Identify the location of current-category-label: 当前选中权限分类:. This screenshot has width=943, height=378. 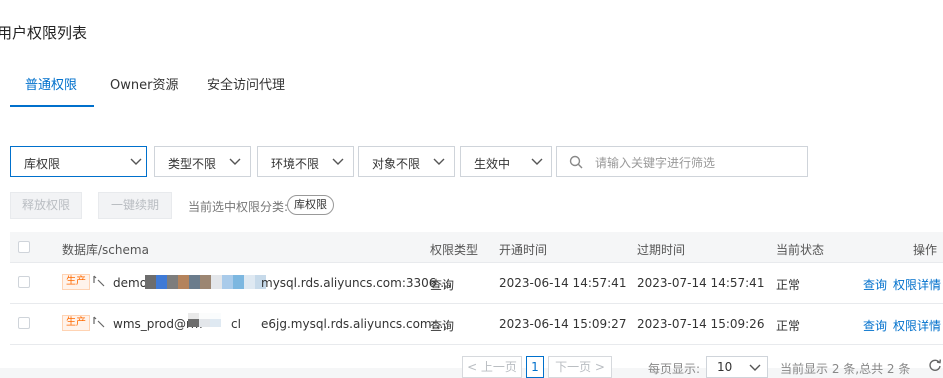
(238, 207).